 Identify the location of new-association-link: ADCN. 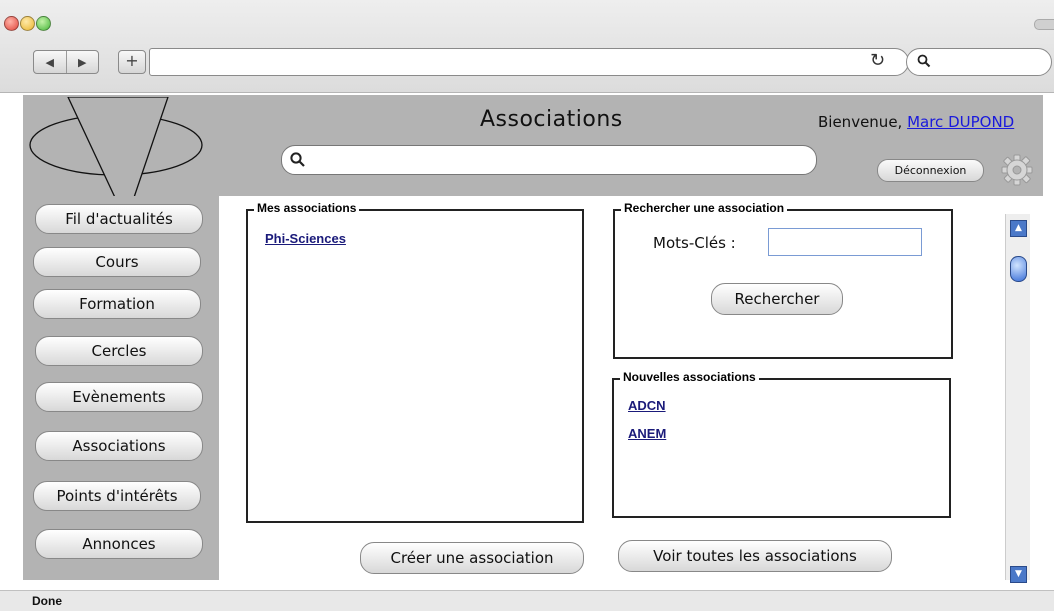
(647, 405).